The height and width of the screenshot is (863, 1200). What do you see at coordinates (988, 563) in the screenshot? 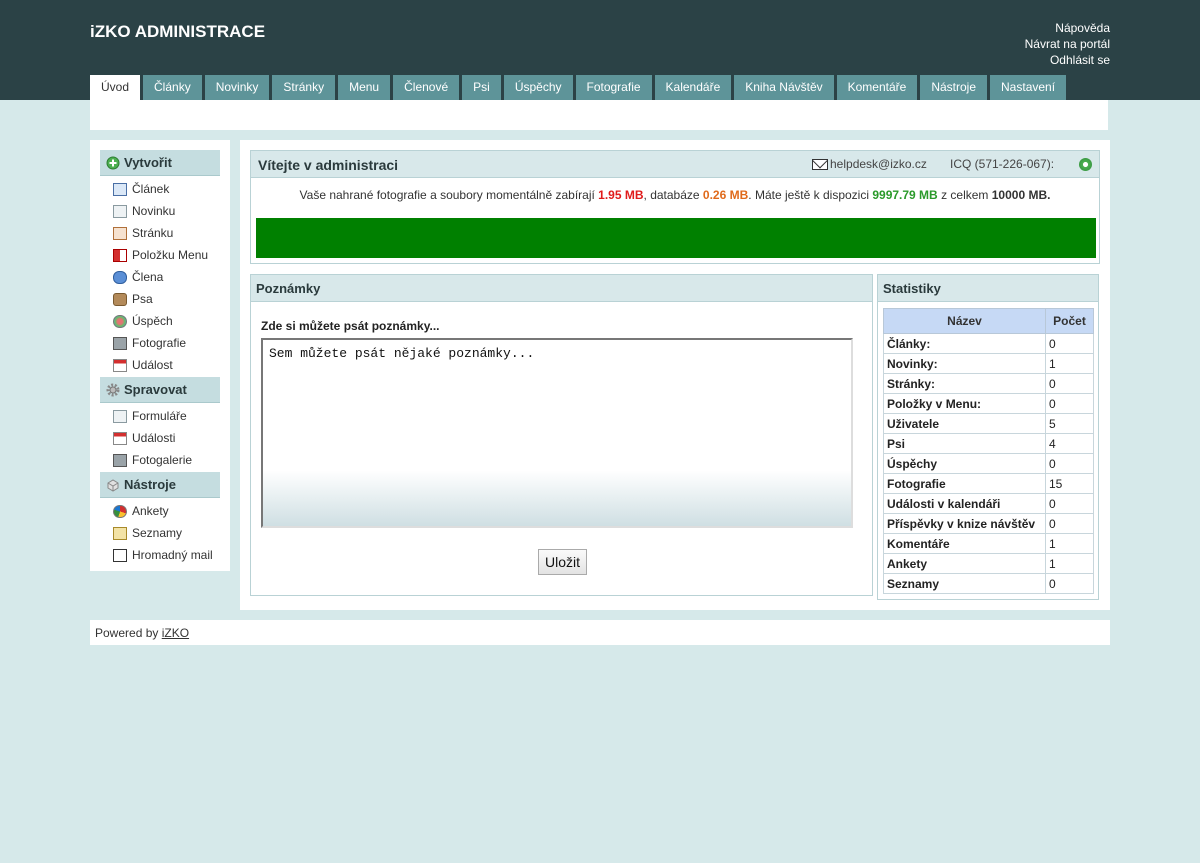
I see `table-row: Ankety 1` at bounding box center [988, 563].